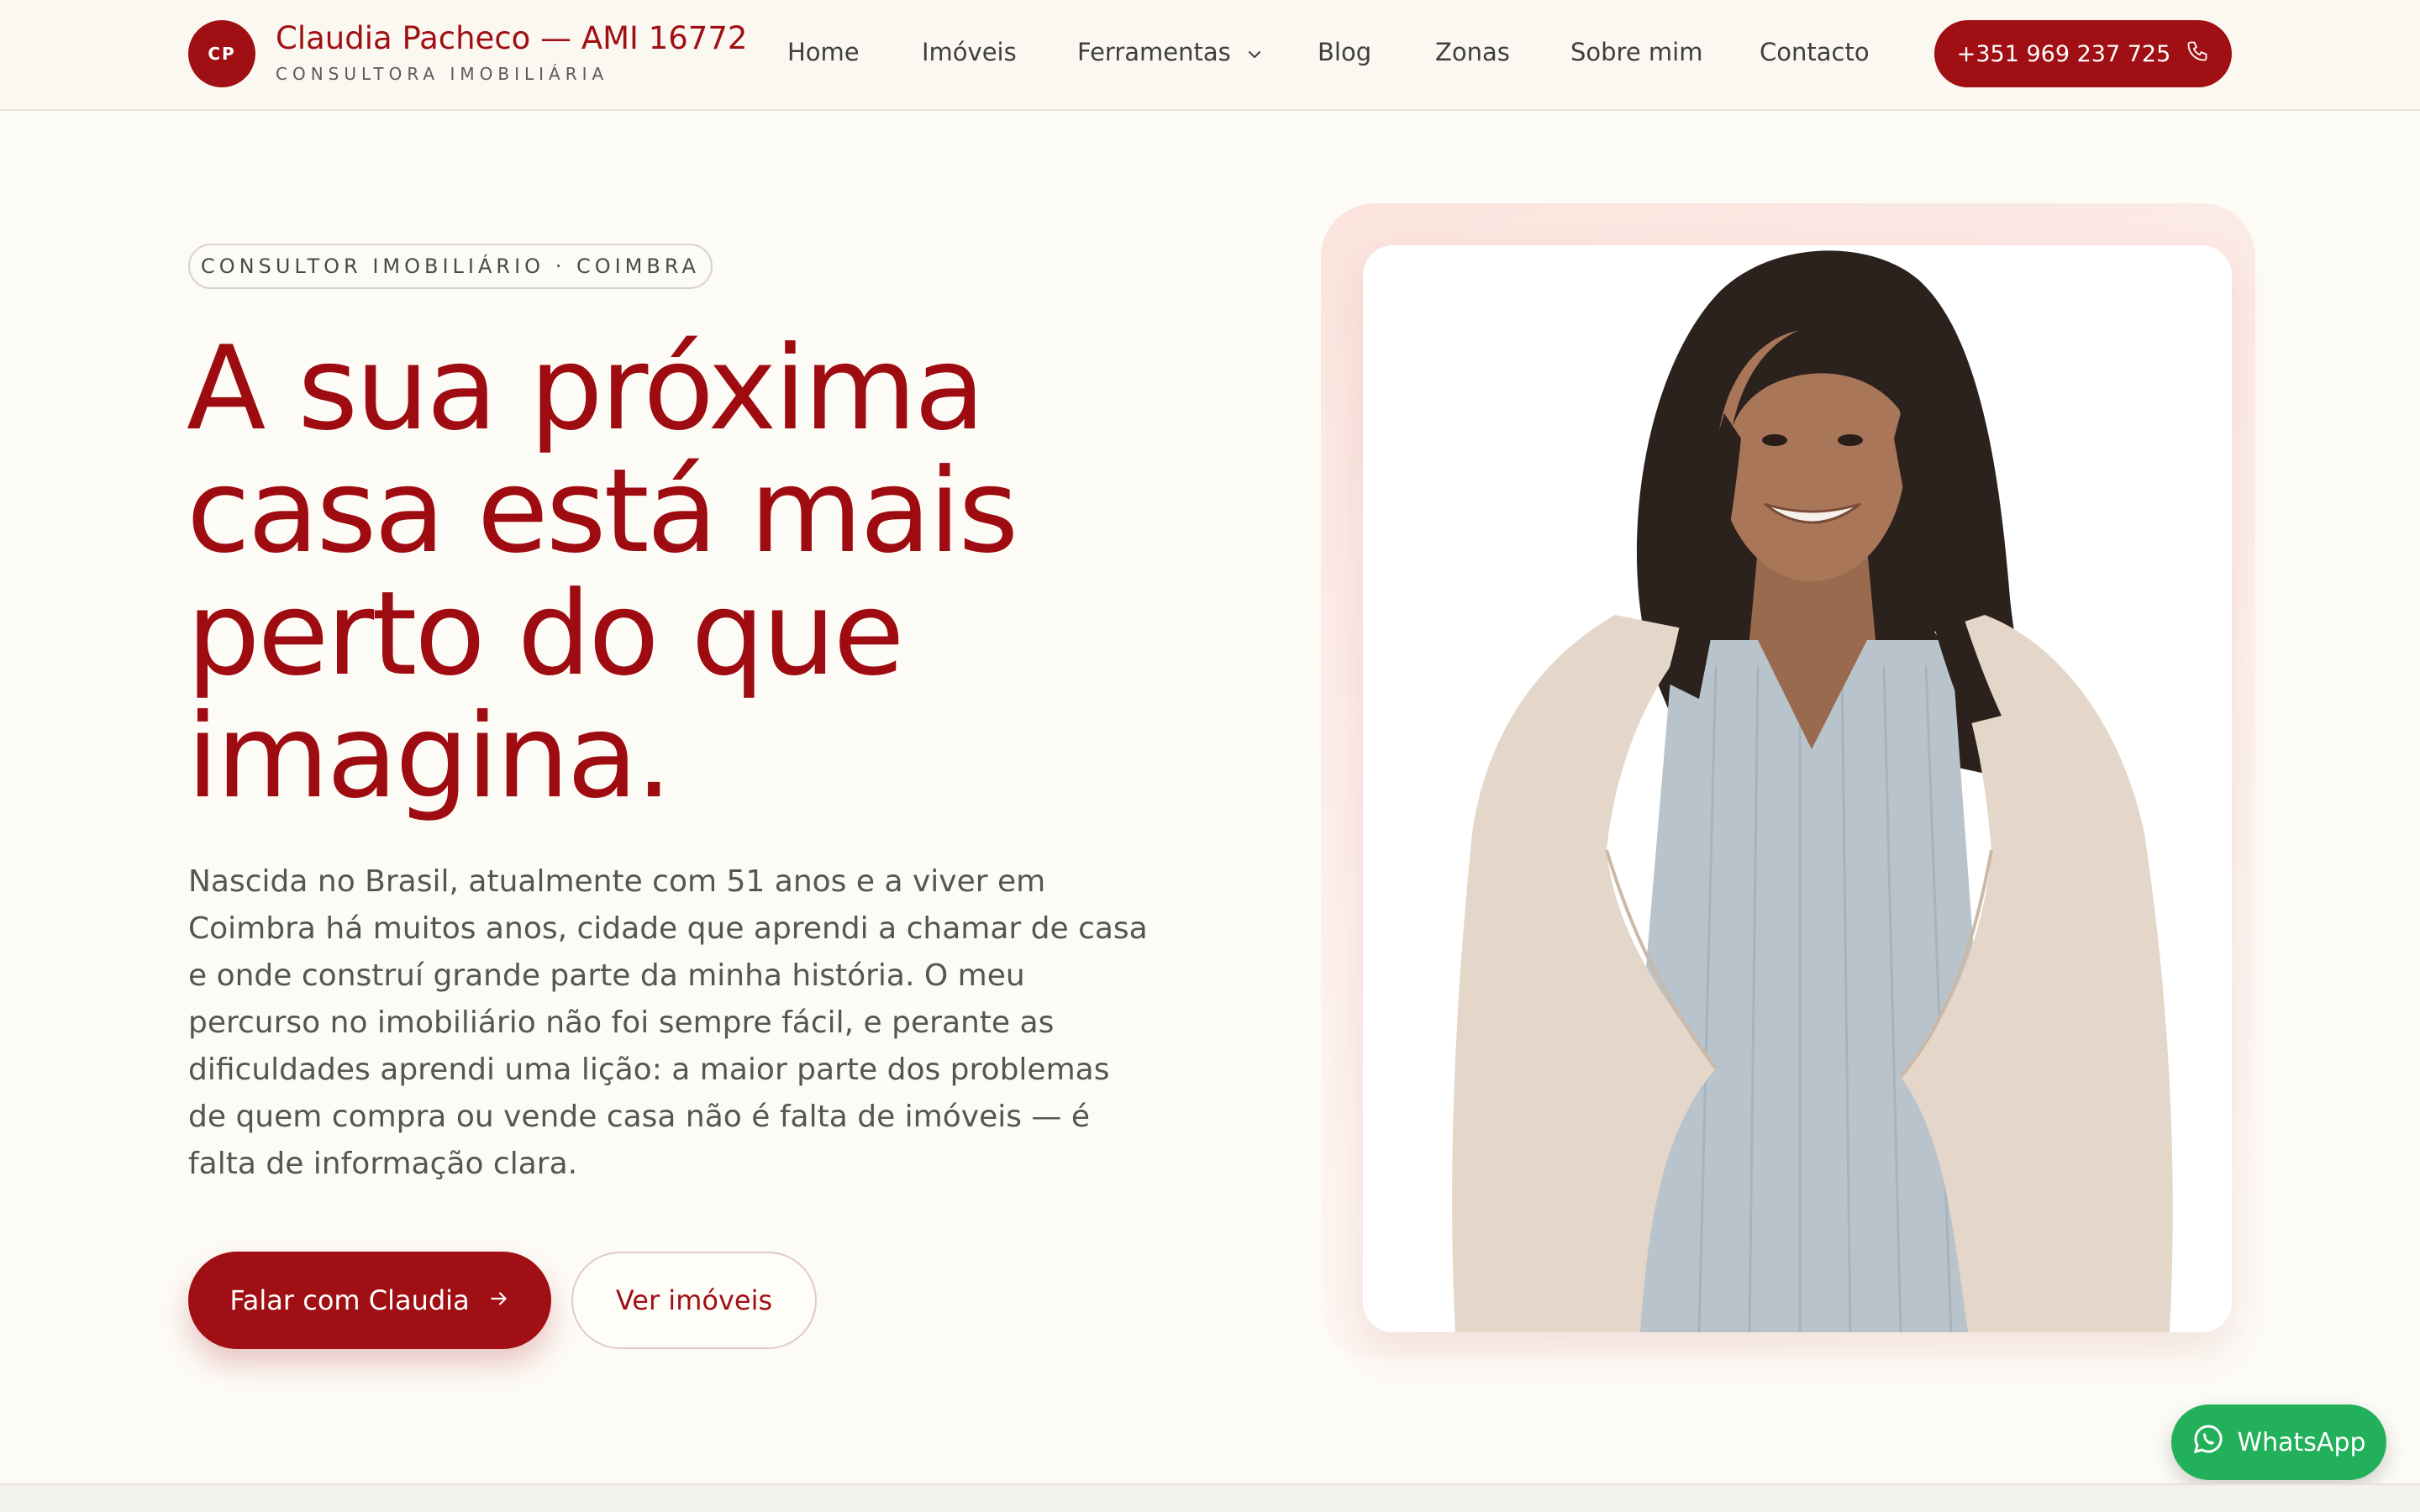 The image size is (2420, 1512). Describe the element at coordinates (602, 511) in the screenshot. I see `headline-line: casa está mais` at that location.